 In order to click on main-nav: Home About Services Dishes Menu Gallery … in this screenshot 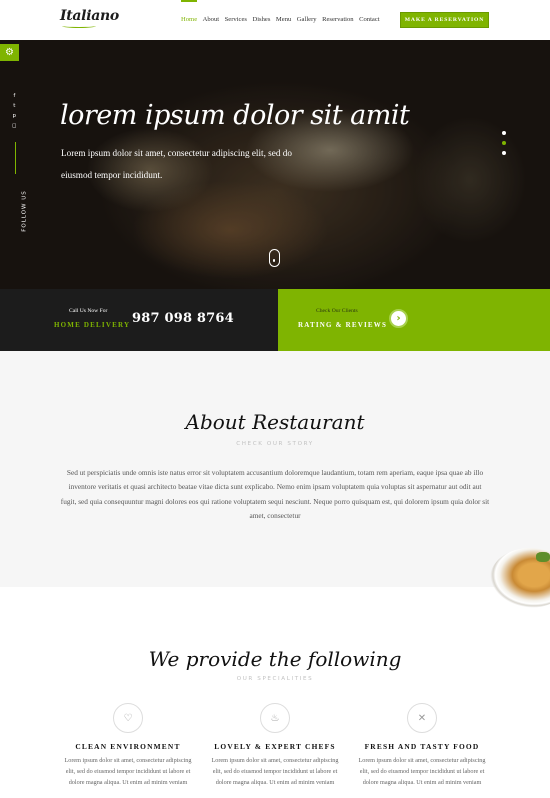, I will do `click(283, 11)`.